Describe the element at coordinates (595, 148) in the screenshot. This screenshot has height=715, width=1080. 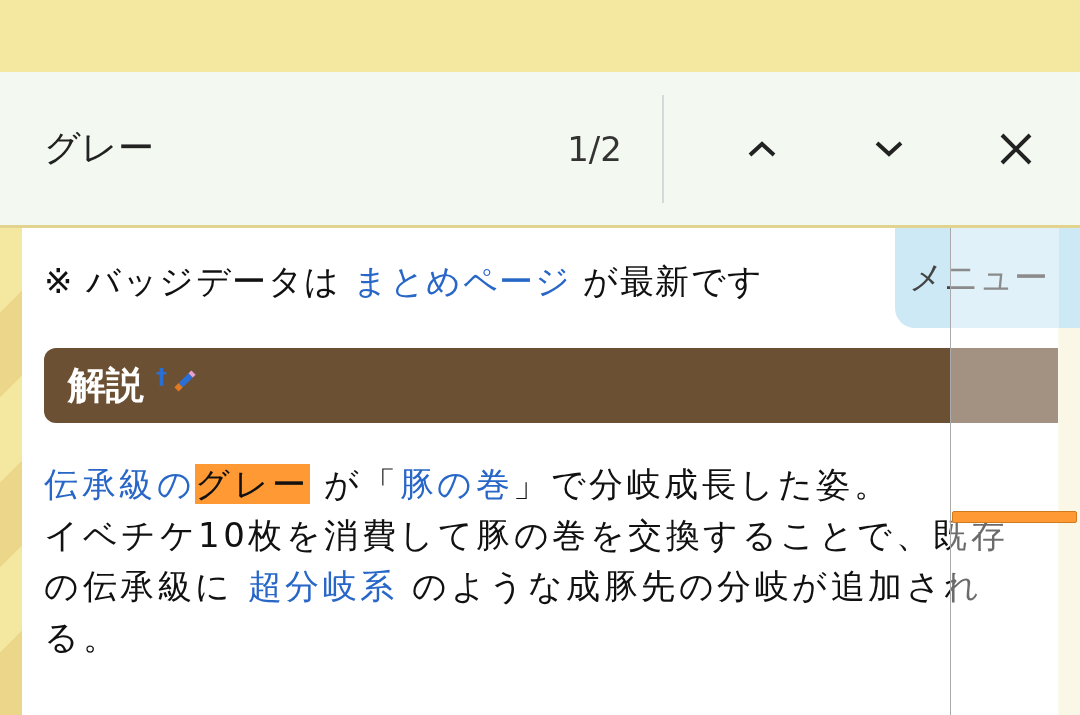
I see `match-count: 1/2` at that location.